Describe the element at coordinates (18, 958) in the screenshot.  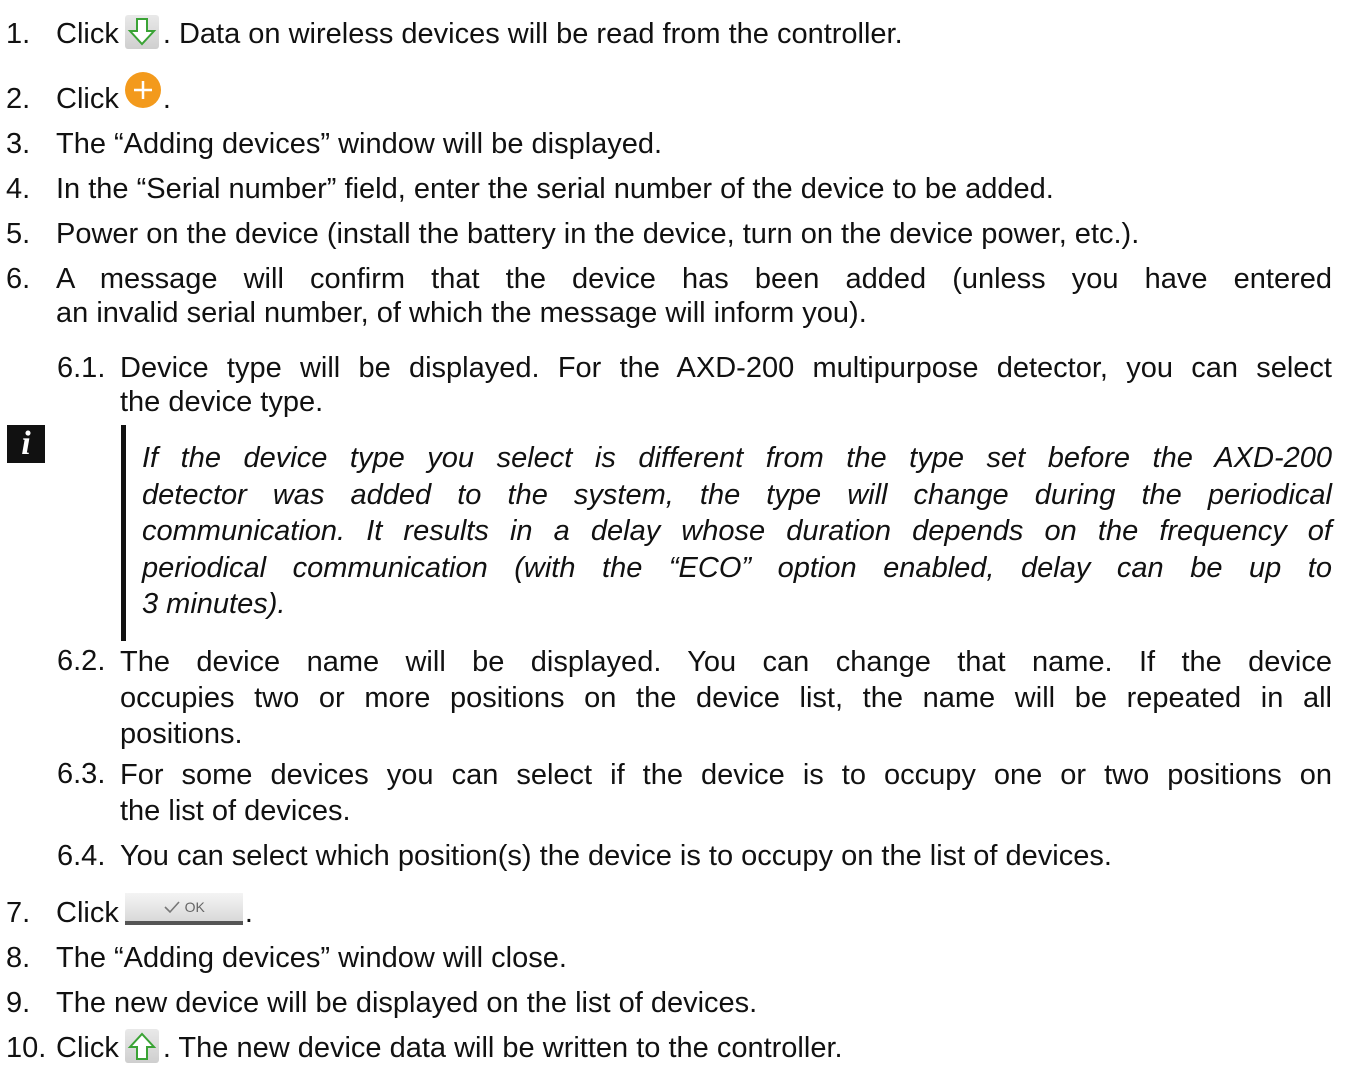
I see `step-number: 8.` at that location.